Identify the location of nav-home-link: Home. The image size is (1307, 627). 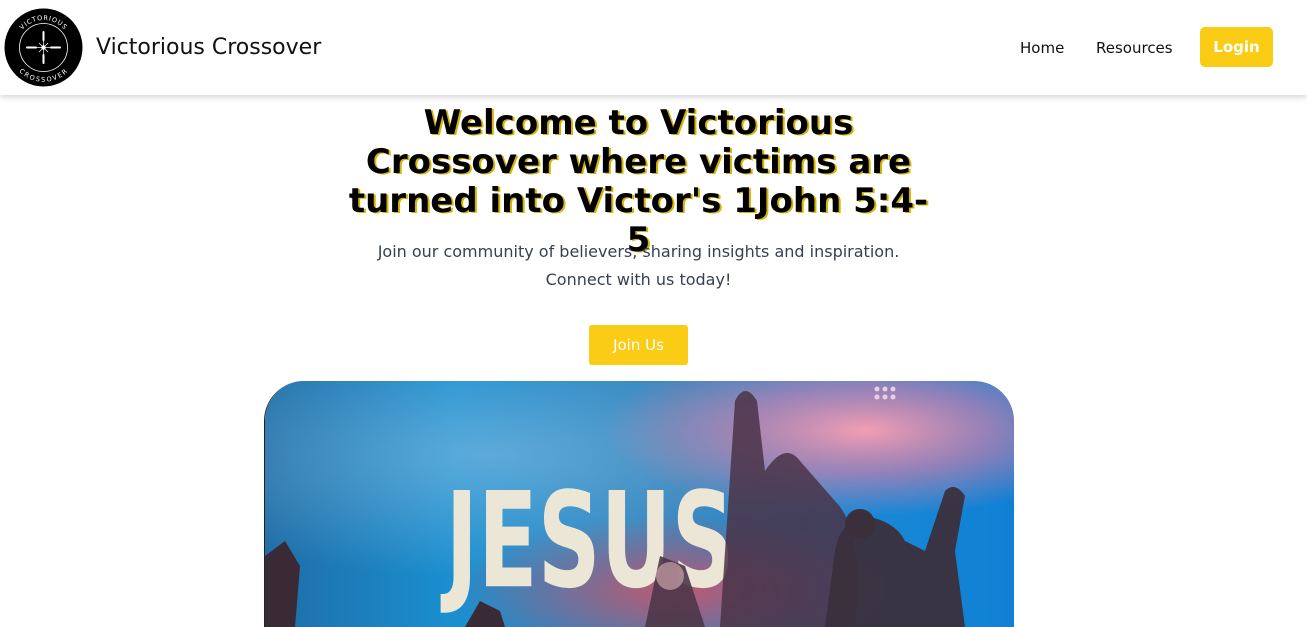
(1042, 48).